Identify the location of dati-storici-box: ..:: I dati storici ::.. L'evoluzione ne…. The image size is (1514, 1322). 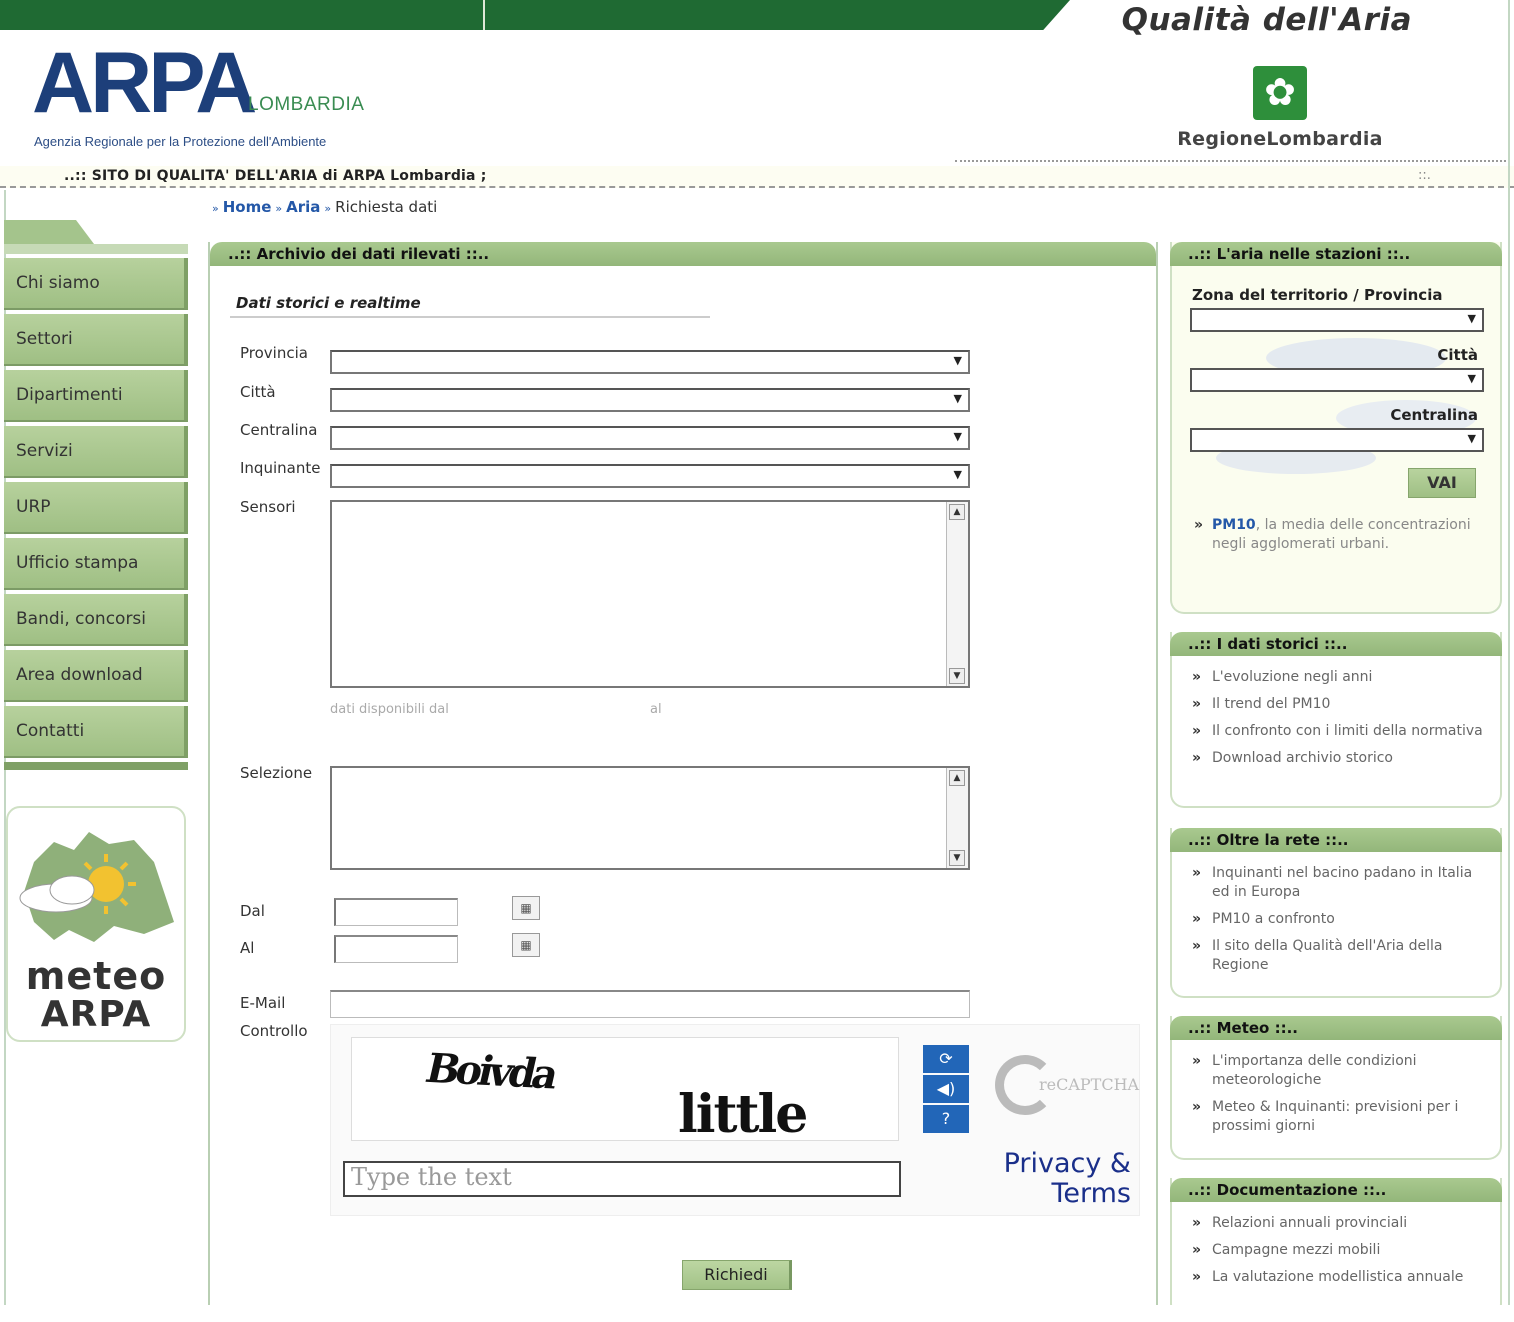
(1336, 720).